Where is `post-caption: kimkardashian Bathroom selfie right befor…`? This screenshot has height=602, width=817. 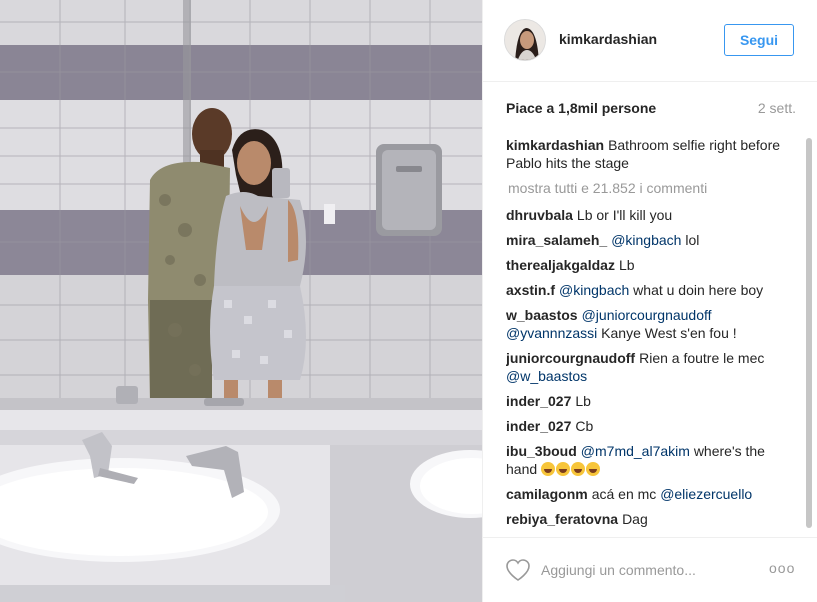 post-caption: kimkardashian Bathroom selfie right befor… is located at coordinates (652, 154).